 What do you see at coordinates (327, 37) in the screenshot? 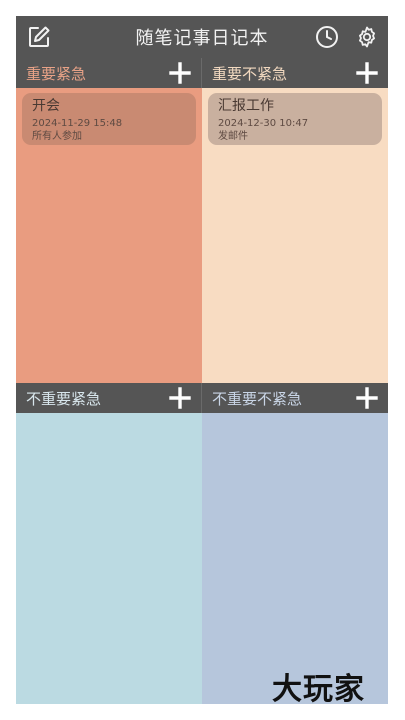
I see `clock-icon` at bounding box center [327, 37].